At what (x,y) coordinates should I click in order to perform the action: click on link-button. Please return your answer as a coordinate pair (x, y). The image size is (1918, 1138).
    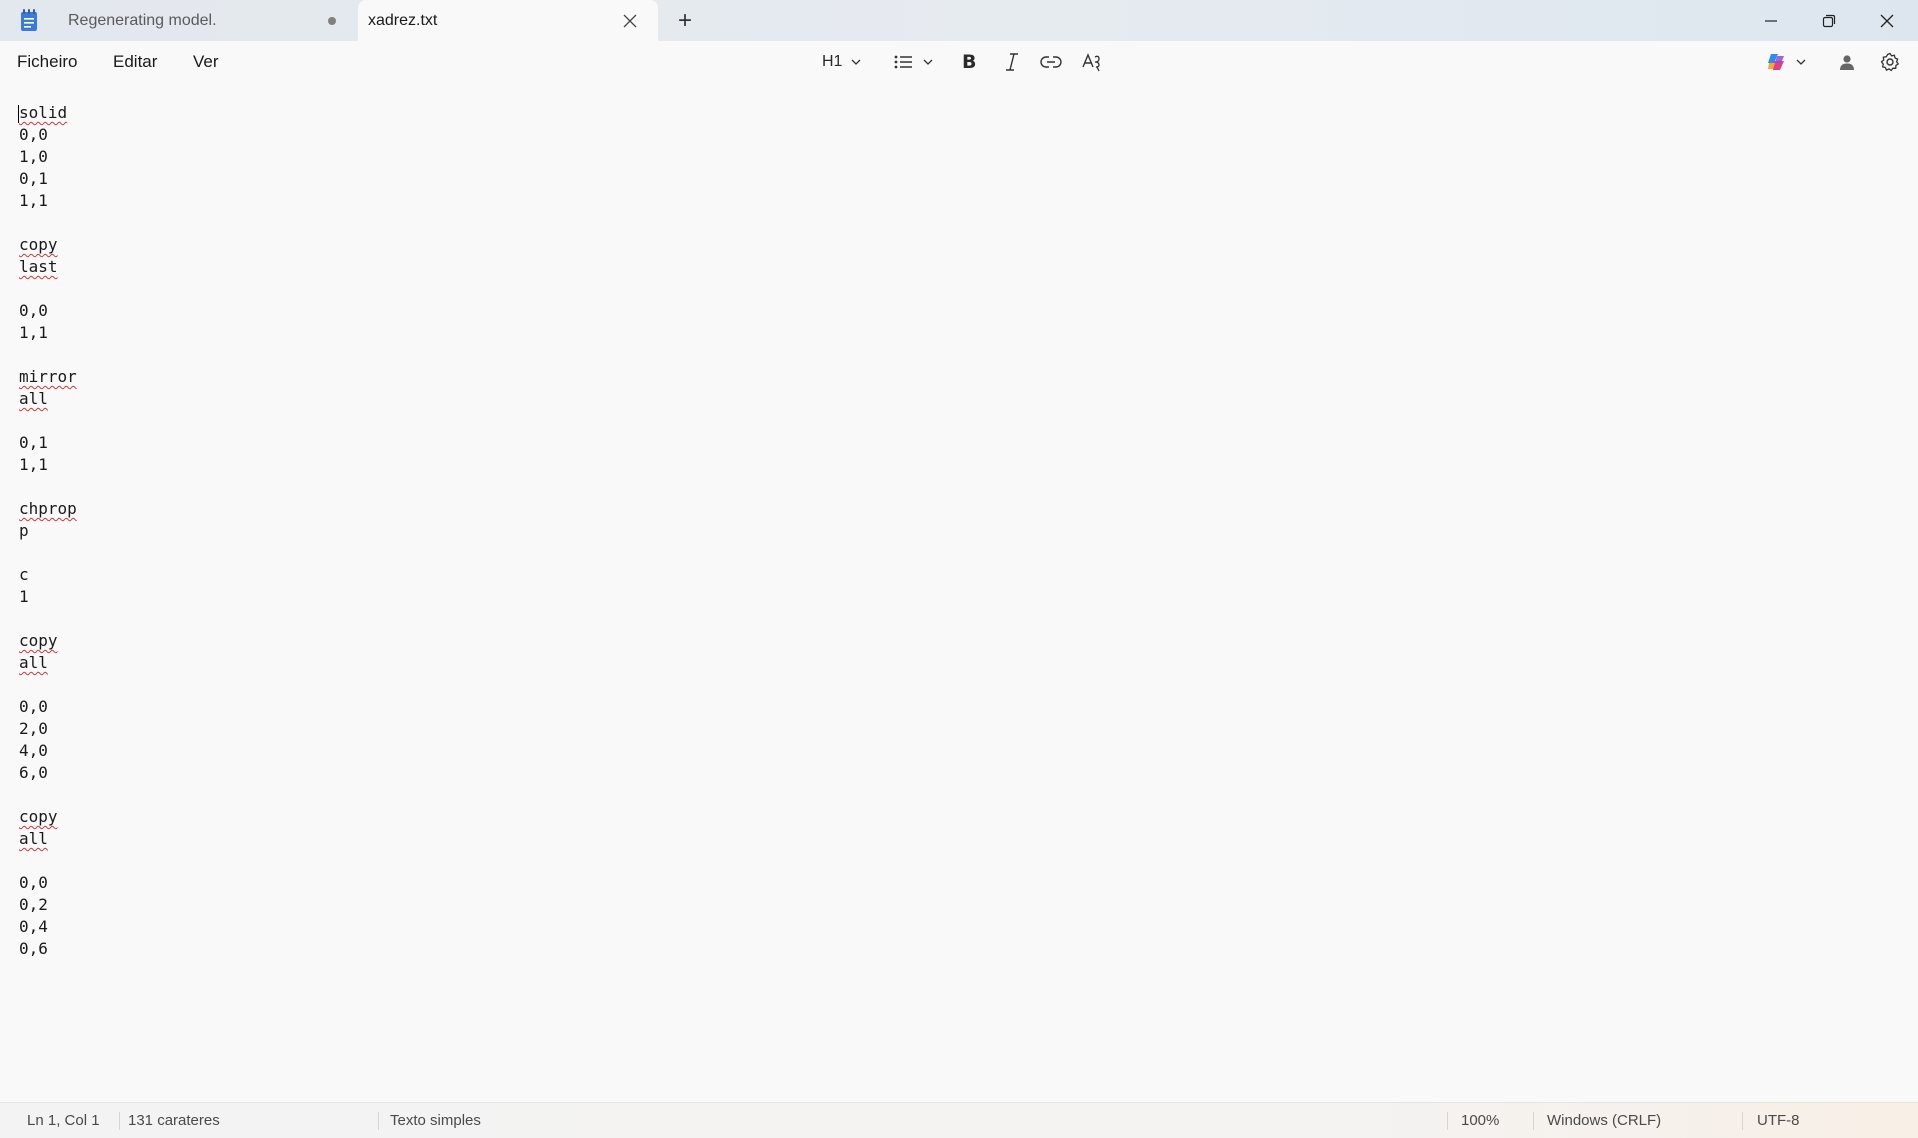
    Looking at the image, I should click on (1051, 62).